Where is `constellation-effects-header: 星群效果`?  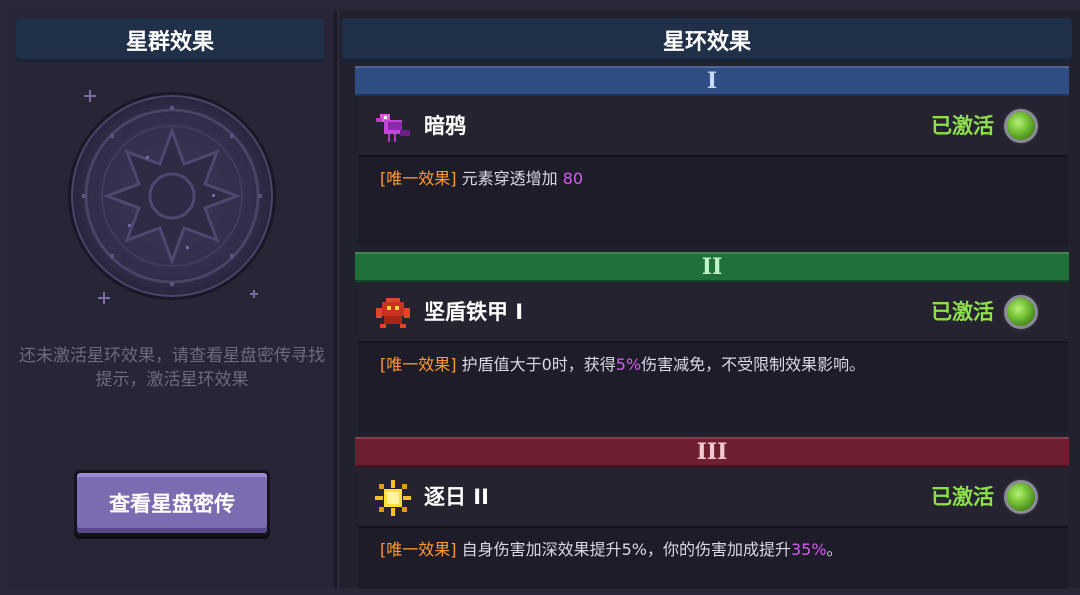 constellation-effects-header: 星群效果 is located at coordinates (170, 40).